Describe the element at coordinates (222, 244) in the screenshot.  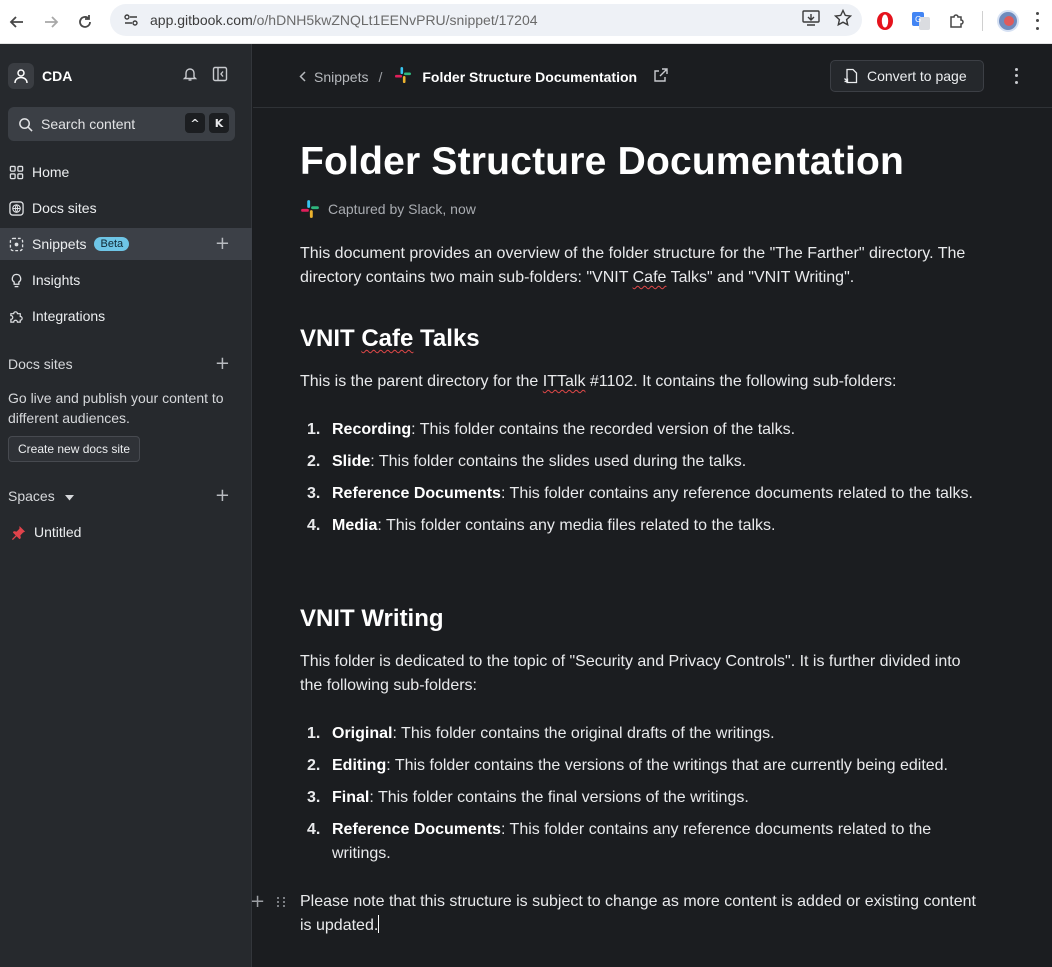
I see `add-snippet-icon: +` at that location.